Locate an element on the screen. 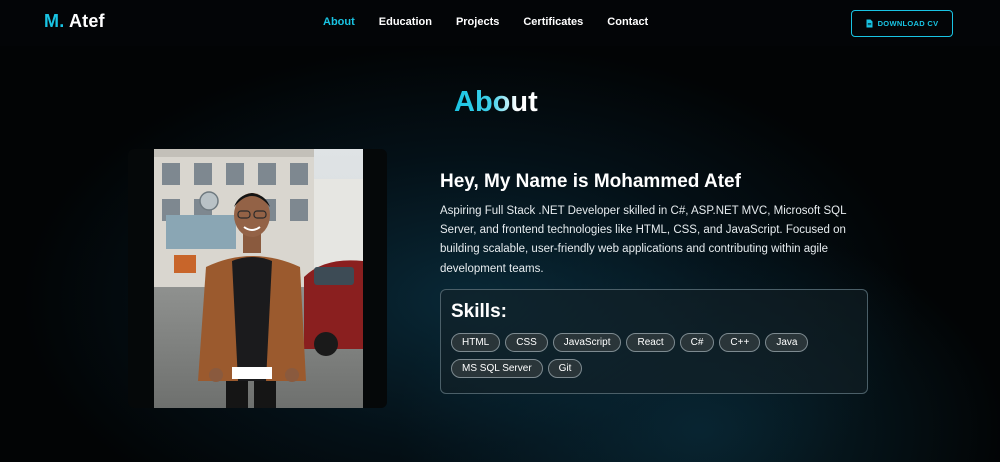 The image size is (1000, 462). profile-photo is located at coordinates (258, 278).